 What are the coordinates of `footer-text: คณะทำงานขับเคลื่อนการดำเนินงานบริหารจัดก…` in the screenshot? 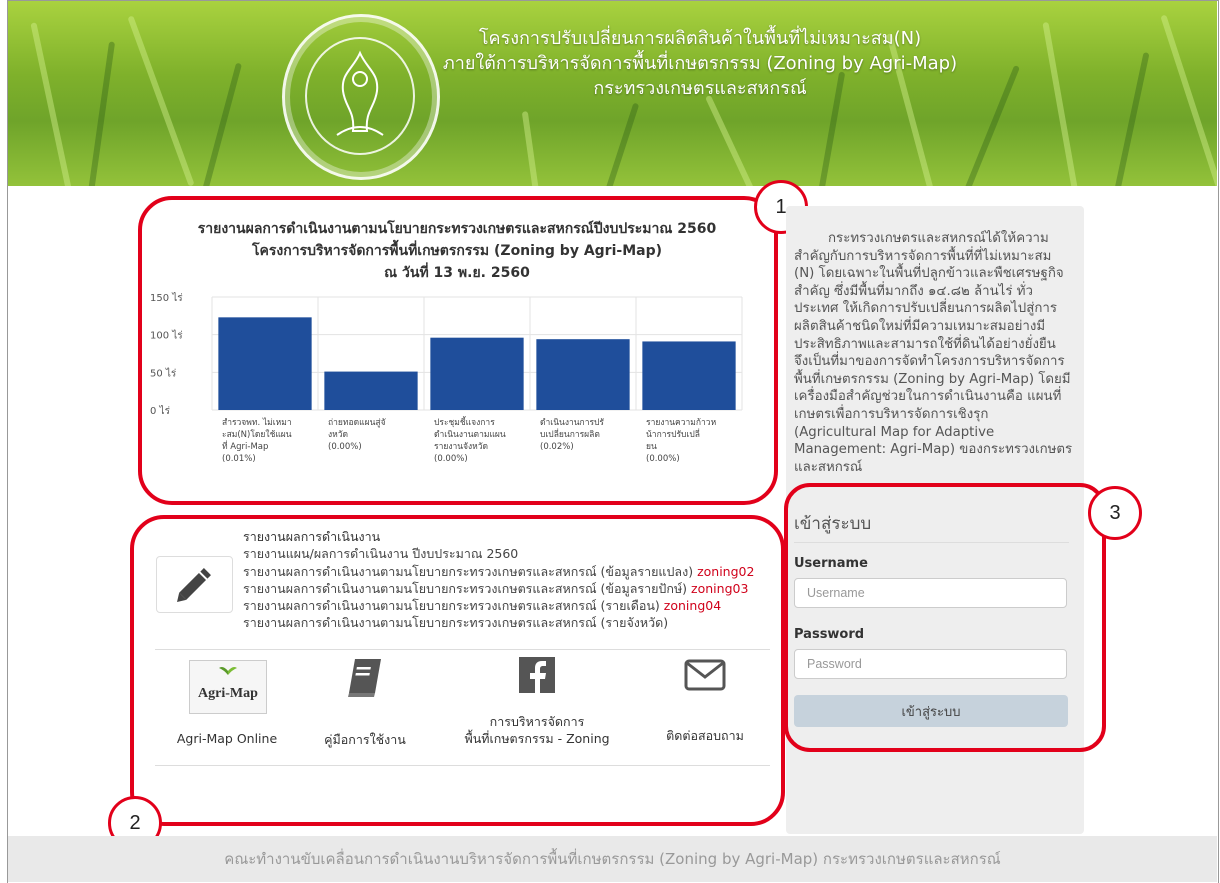 It's located at (612, 859).